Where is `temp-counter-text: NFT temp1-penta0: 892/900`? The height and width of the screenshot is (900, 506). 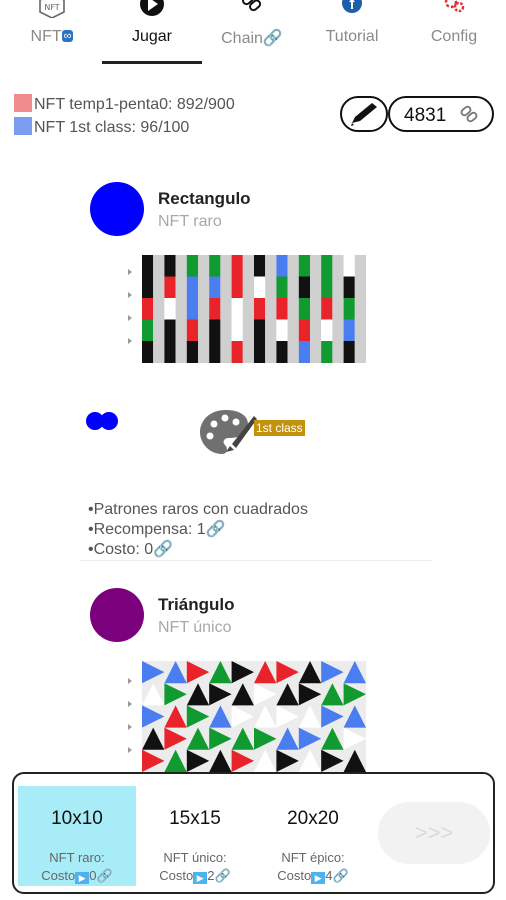
temp-counter-text: NFT temp1-penta0: 892/900 is located at coordinates (134, 104).